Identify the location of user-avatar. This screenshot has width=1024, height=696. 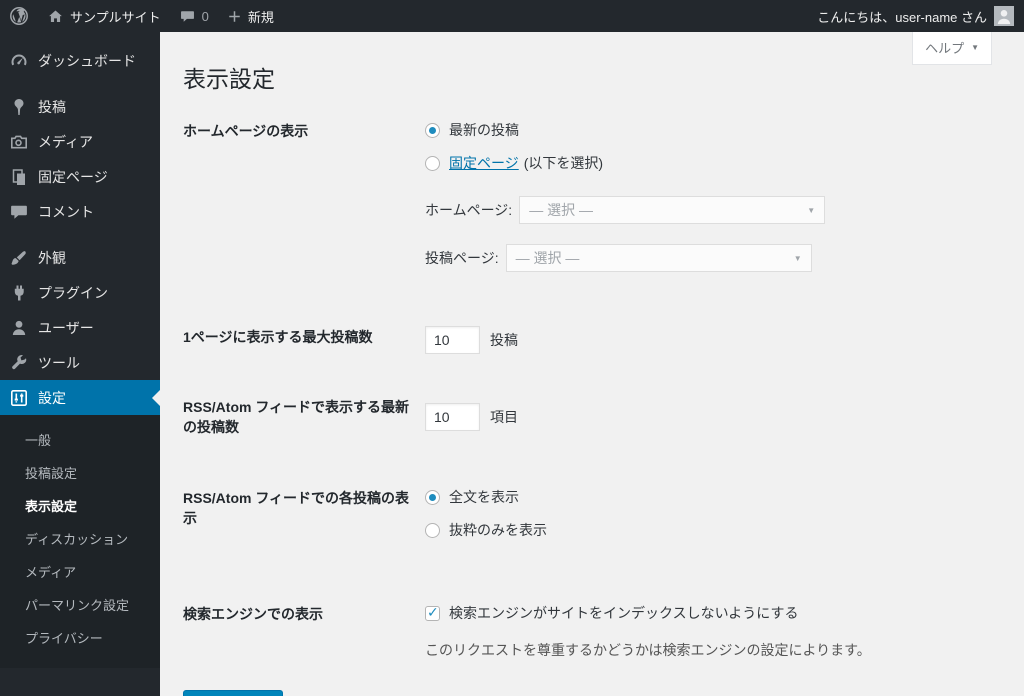
(1004, 16).